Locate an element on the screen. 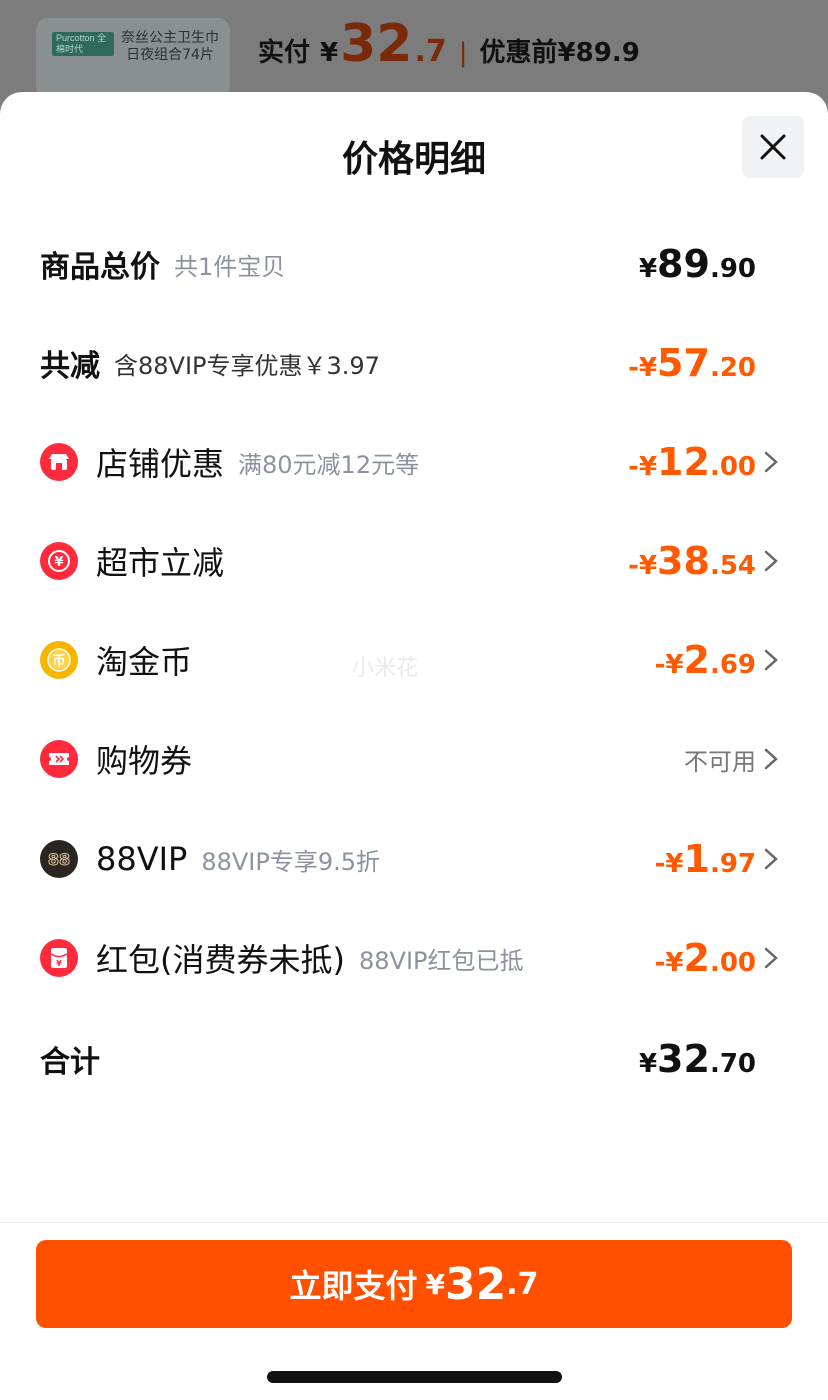 This screenshot has width=828, height=1400. total-goods-label: 商品总价 is located at coordinates (100, 267).